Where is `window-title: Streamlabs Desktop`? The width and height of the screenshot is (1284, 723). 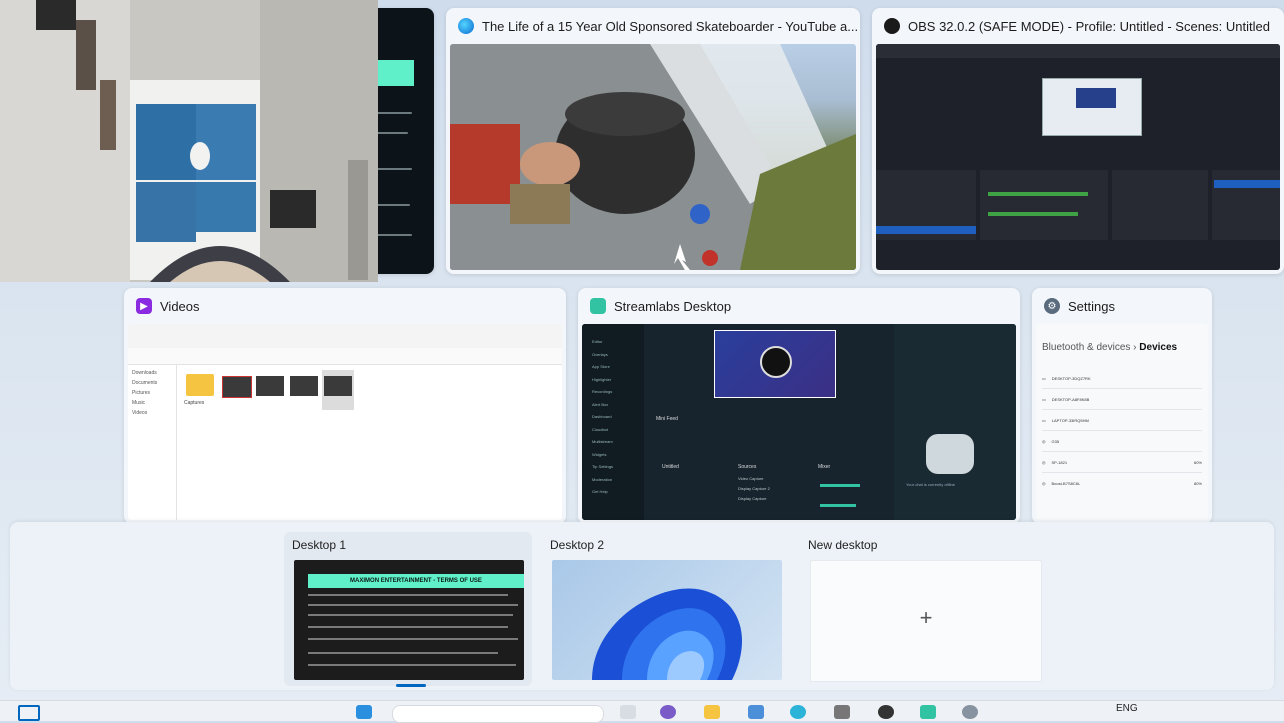
window-title: Streamlabs Desktop is located at coordinates (673, 306).